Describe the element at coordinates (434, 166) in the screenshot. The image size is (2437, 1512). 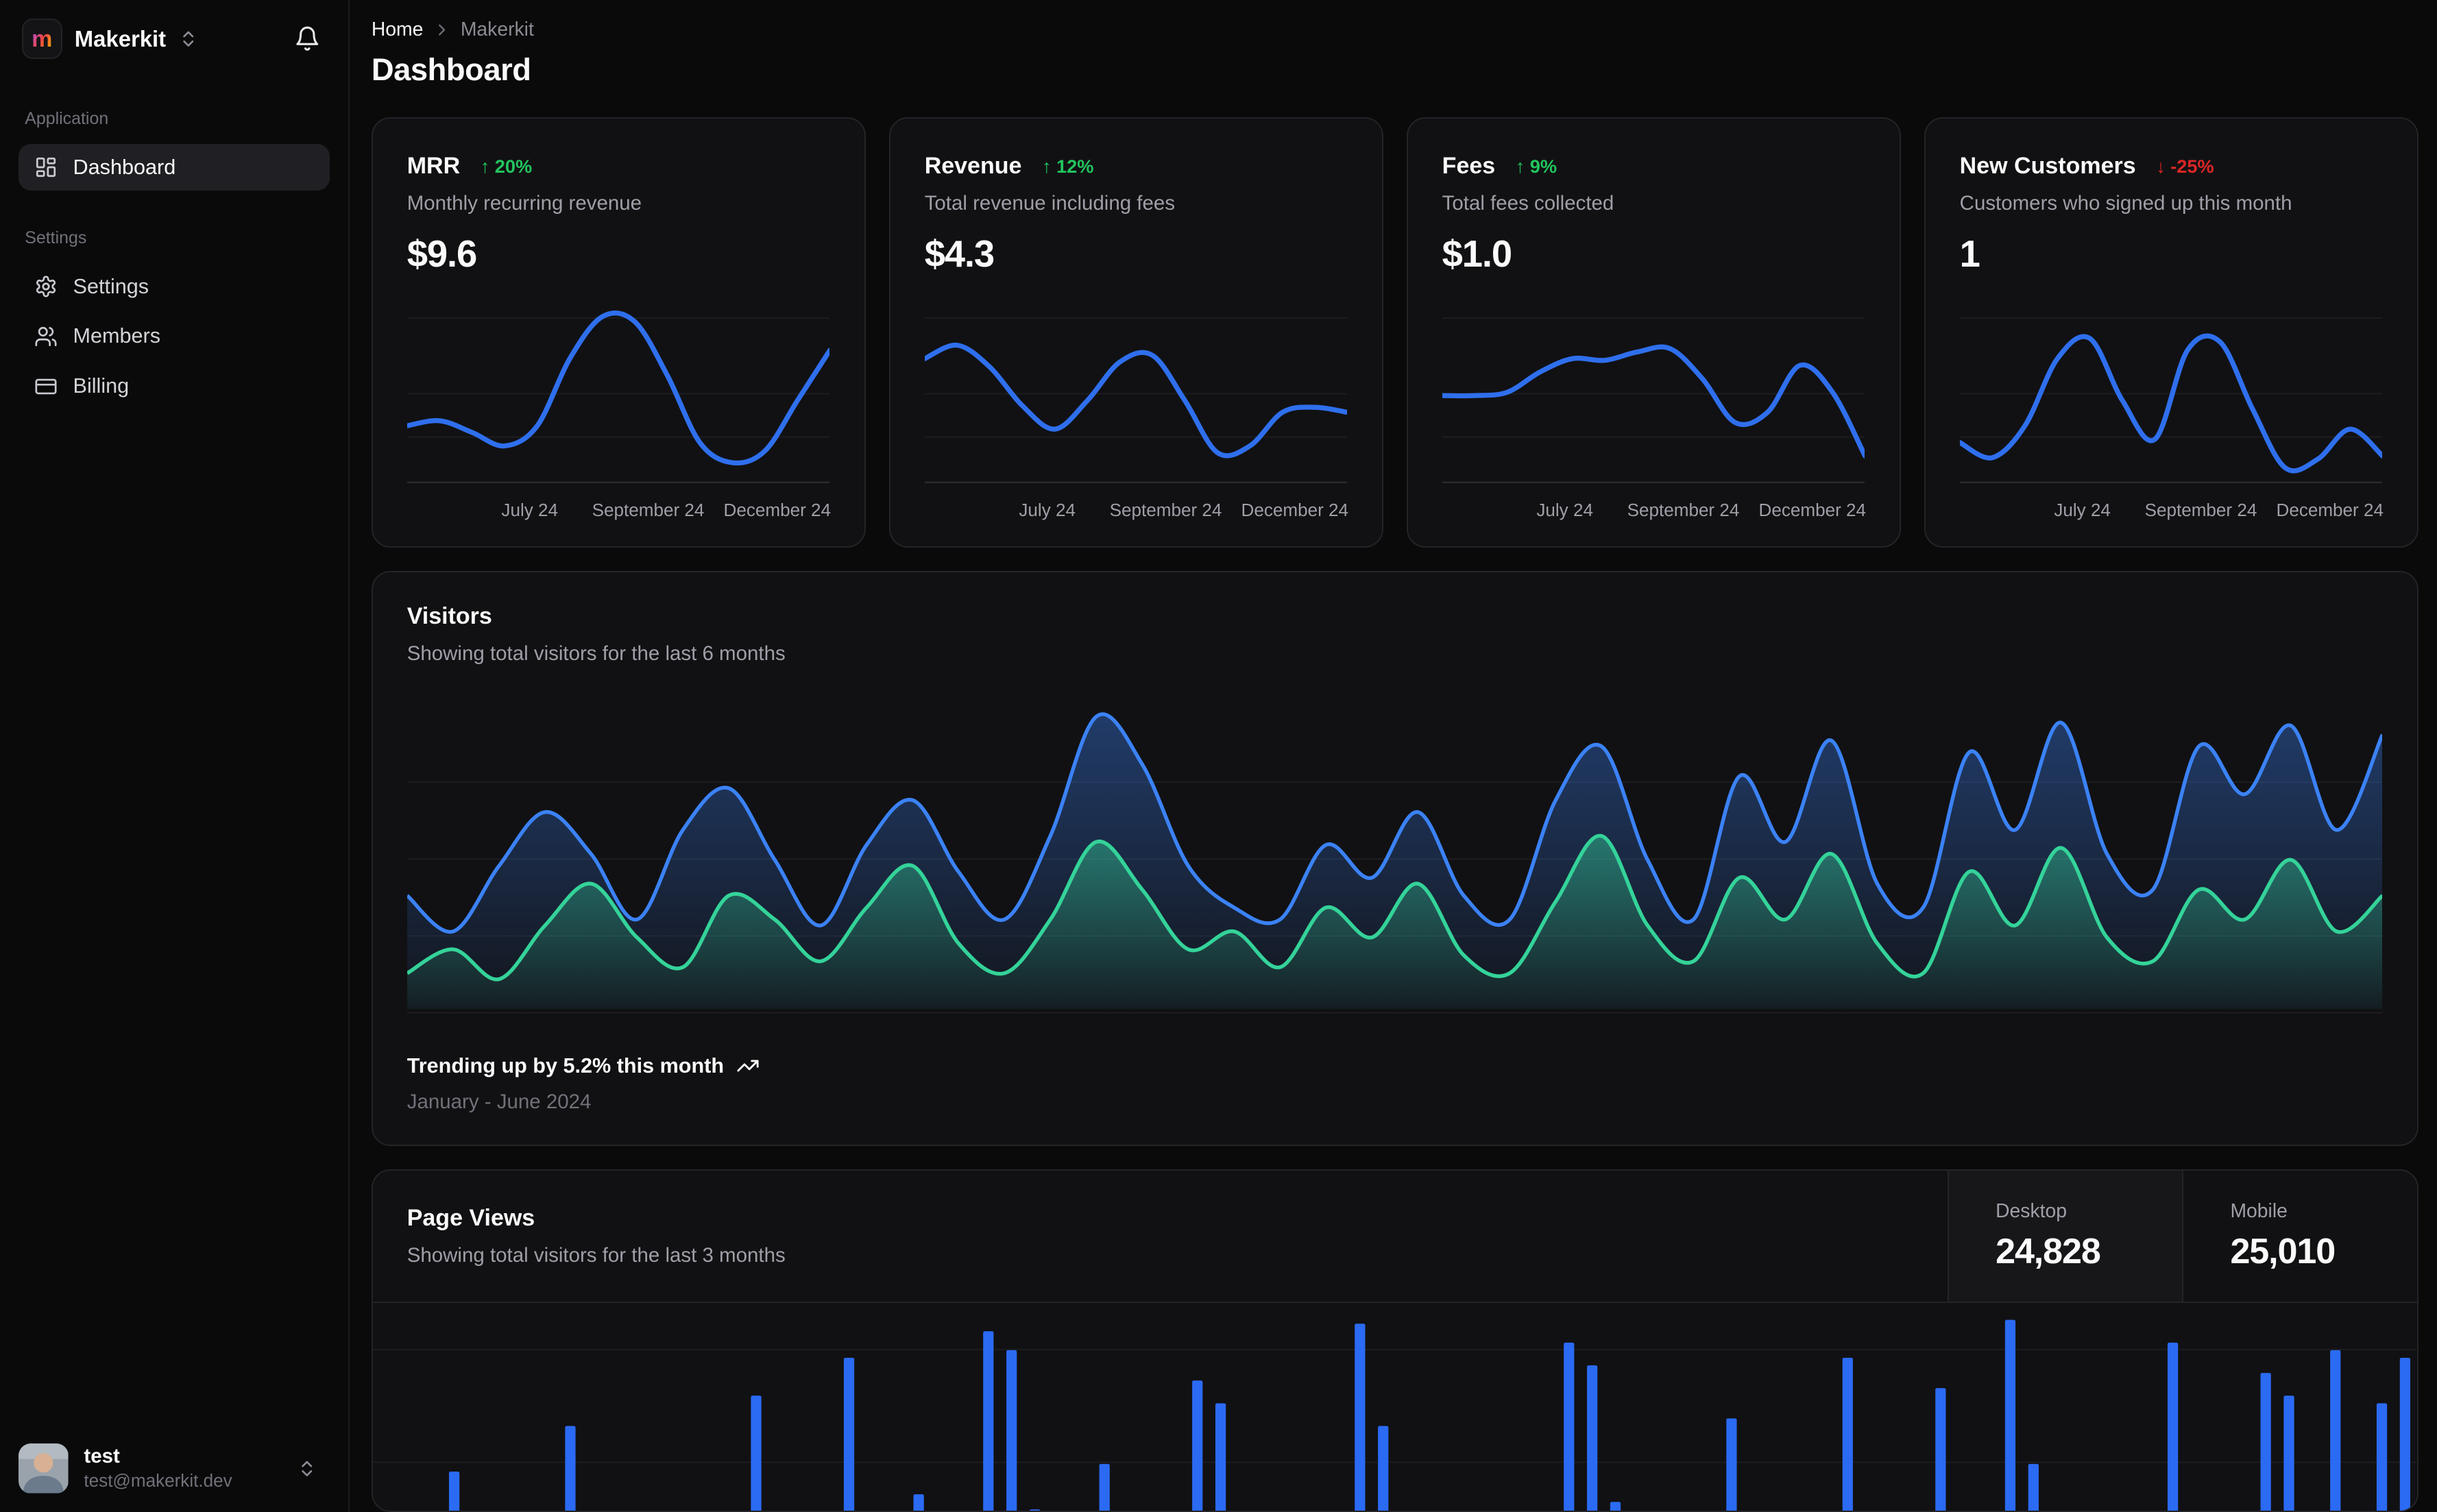
I see `stat-title: MRR` at that location.